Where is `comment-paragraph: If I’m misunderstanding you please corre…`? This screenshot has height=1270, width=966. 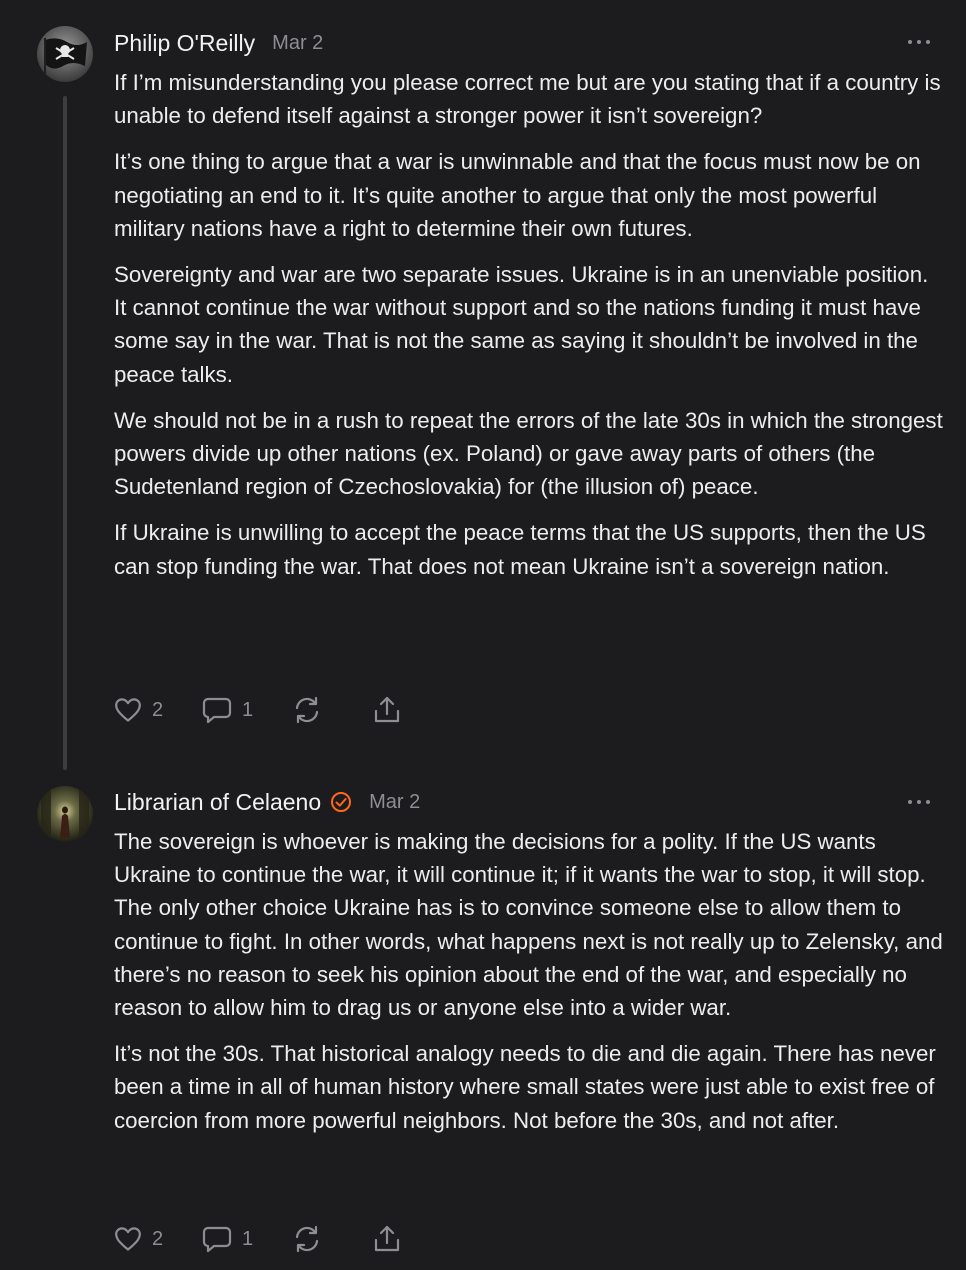 comment-paragraph: If I’m misunderstanding you please corre… is located at coordinates (527, 99).